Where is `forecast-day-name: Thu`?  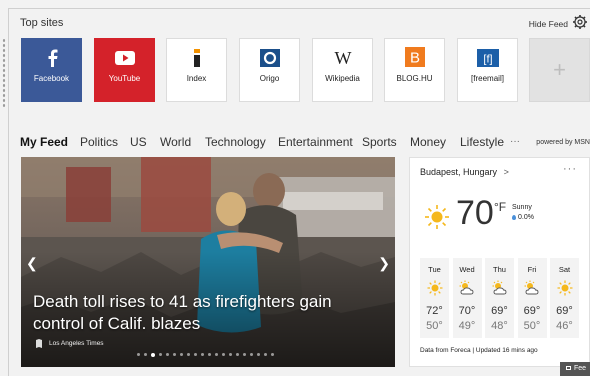 forecast-day-name: Thu is located at coordinates (499, 269).